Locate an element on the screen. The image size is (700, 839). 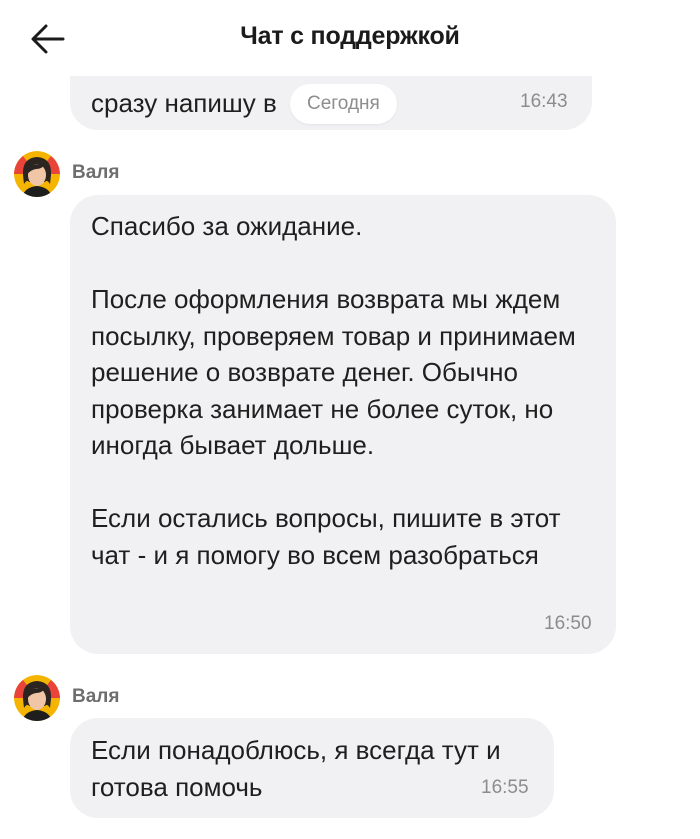
date-chip: Сегодня is located at coordinates (343, 104).